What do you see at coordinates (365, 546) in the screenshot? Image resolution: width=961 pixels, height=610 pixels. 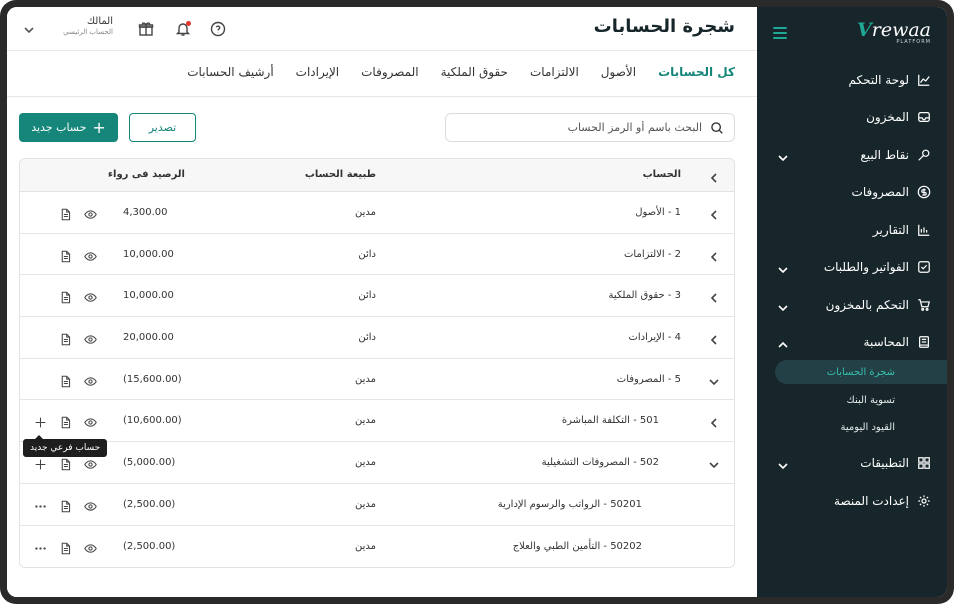 I see `account-nature: مدين` at bounding box center [365, 546].